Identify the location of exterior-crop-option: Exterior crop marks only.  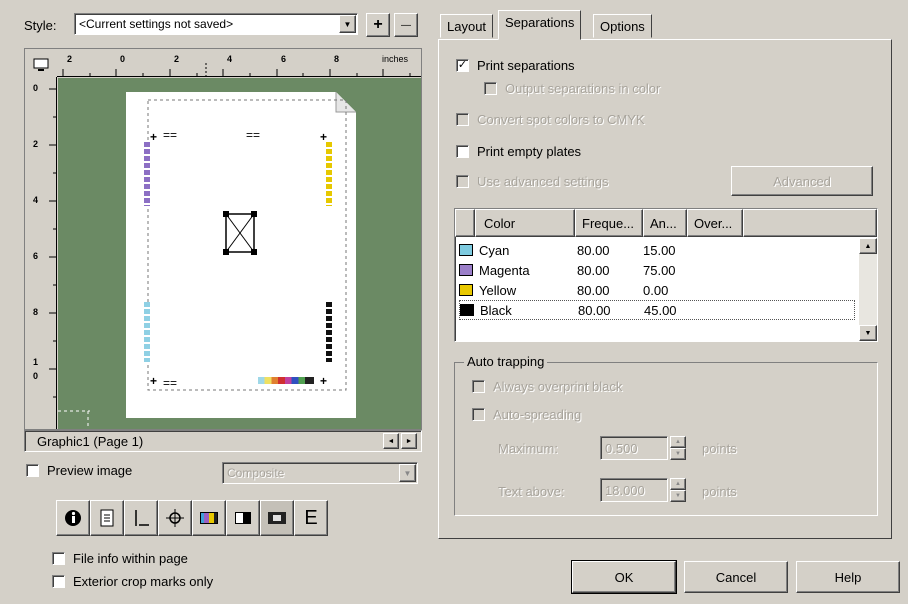
(132, 581).